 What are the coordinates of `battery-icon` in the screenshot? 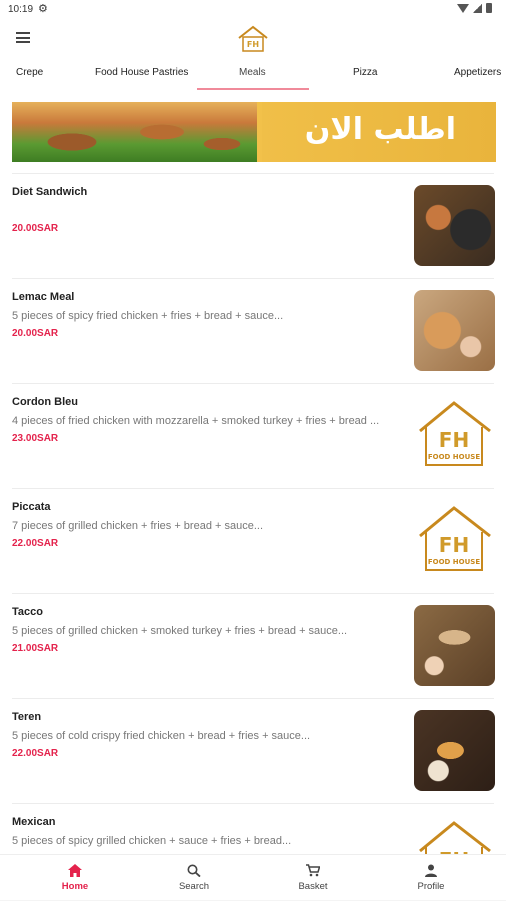 It's located at (489, 8).